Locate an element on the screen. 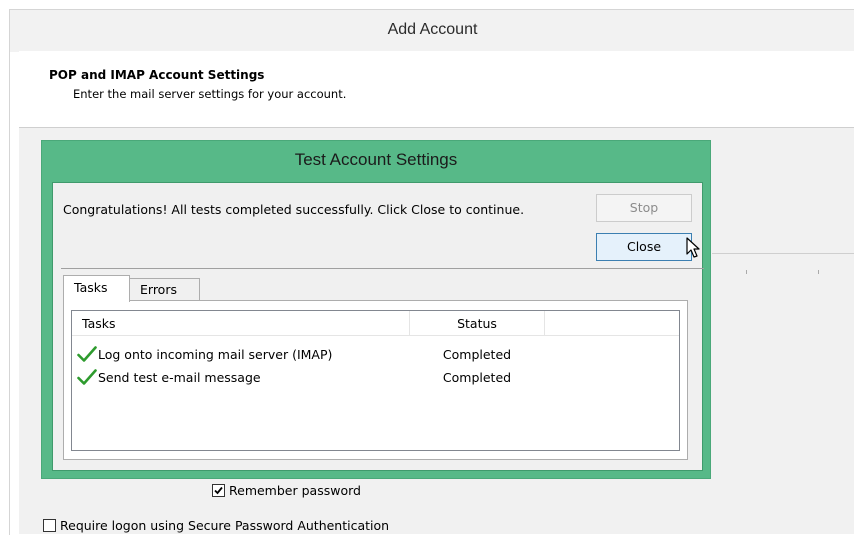 The image size is (854, 535). window-title: Add Account is located at coordinates (432, 29).